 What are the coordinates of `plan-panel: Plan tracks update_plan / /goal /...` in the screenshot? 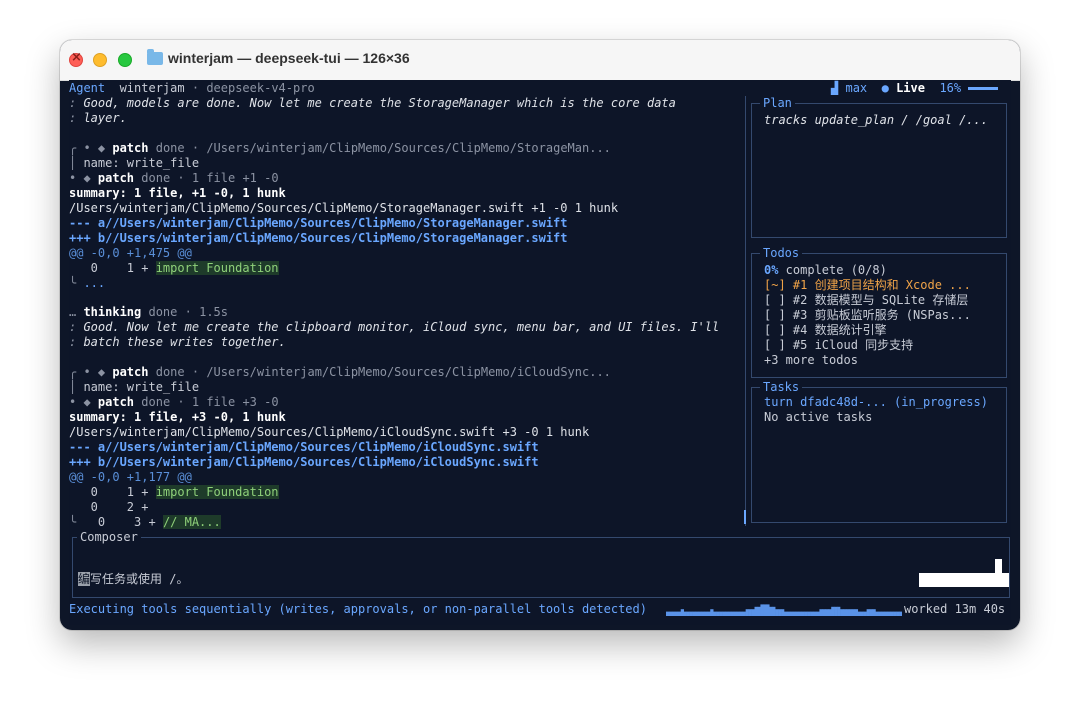 It's located at (879, 167).